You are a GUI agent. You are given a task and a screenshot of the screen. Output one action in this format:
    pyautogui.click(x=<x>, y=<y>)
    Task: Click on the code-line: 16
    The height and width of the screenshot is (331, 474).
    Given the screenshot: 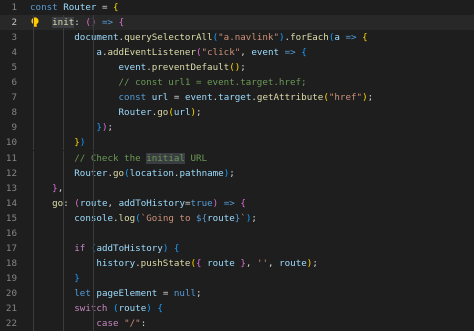 What is the action you would take?
    pyautogui.click(x=237, y=233)
    